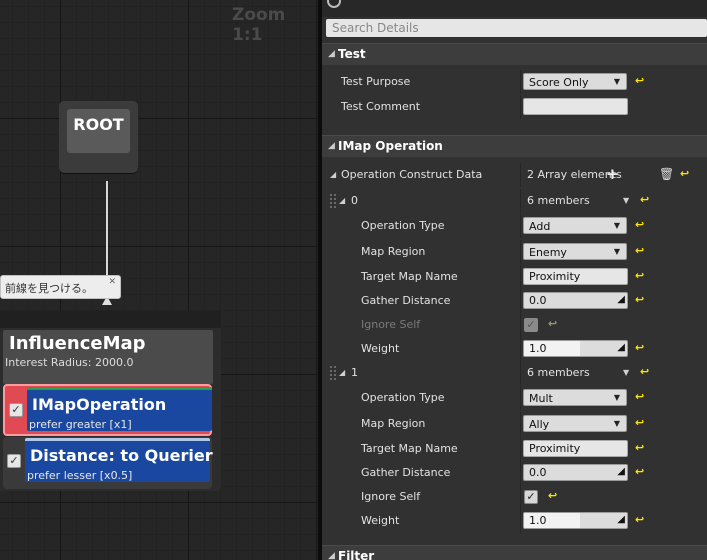 The height and width of the screenshot is (560, 707). Describe the element at coordinates (612, 174) in the screenshot. I see `add-element-icon: +` at that location.